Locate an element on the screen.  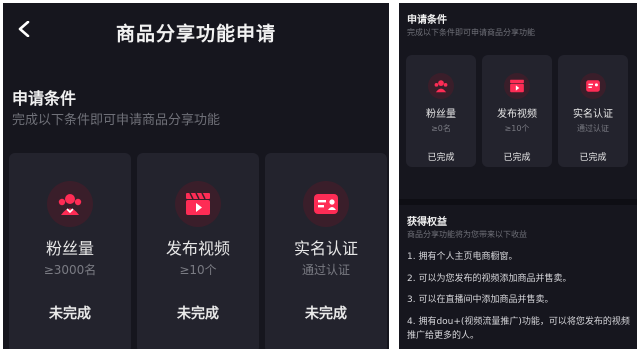
section-divider is located at coordinates (518, 202).